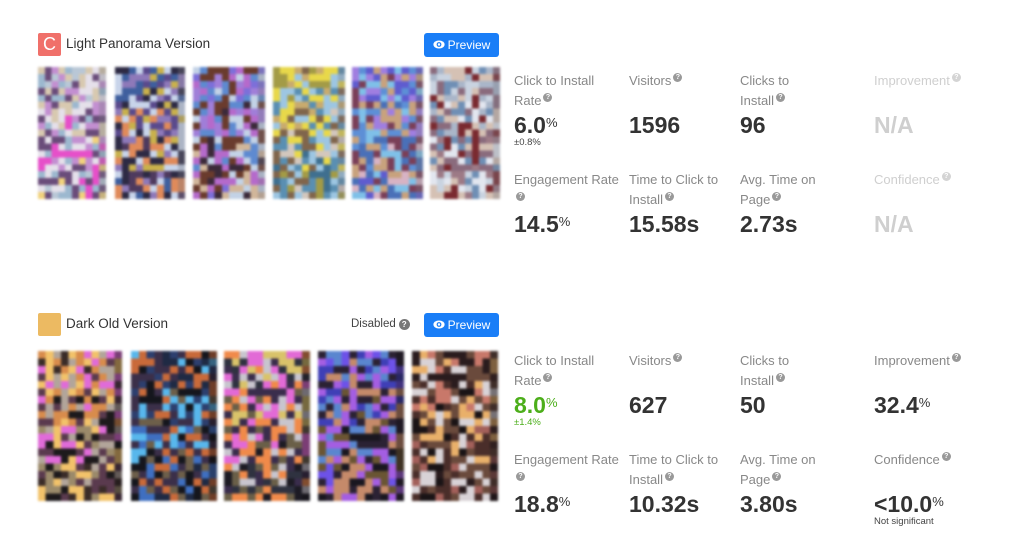 This screenshot has height=560, width=1024. Describe the element at coordinates (49, 324) in the screenshot. I see `variant-badge` at that location.